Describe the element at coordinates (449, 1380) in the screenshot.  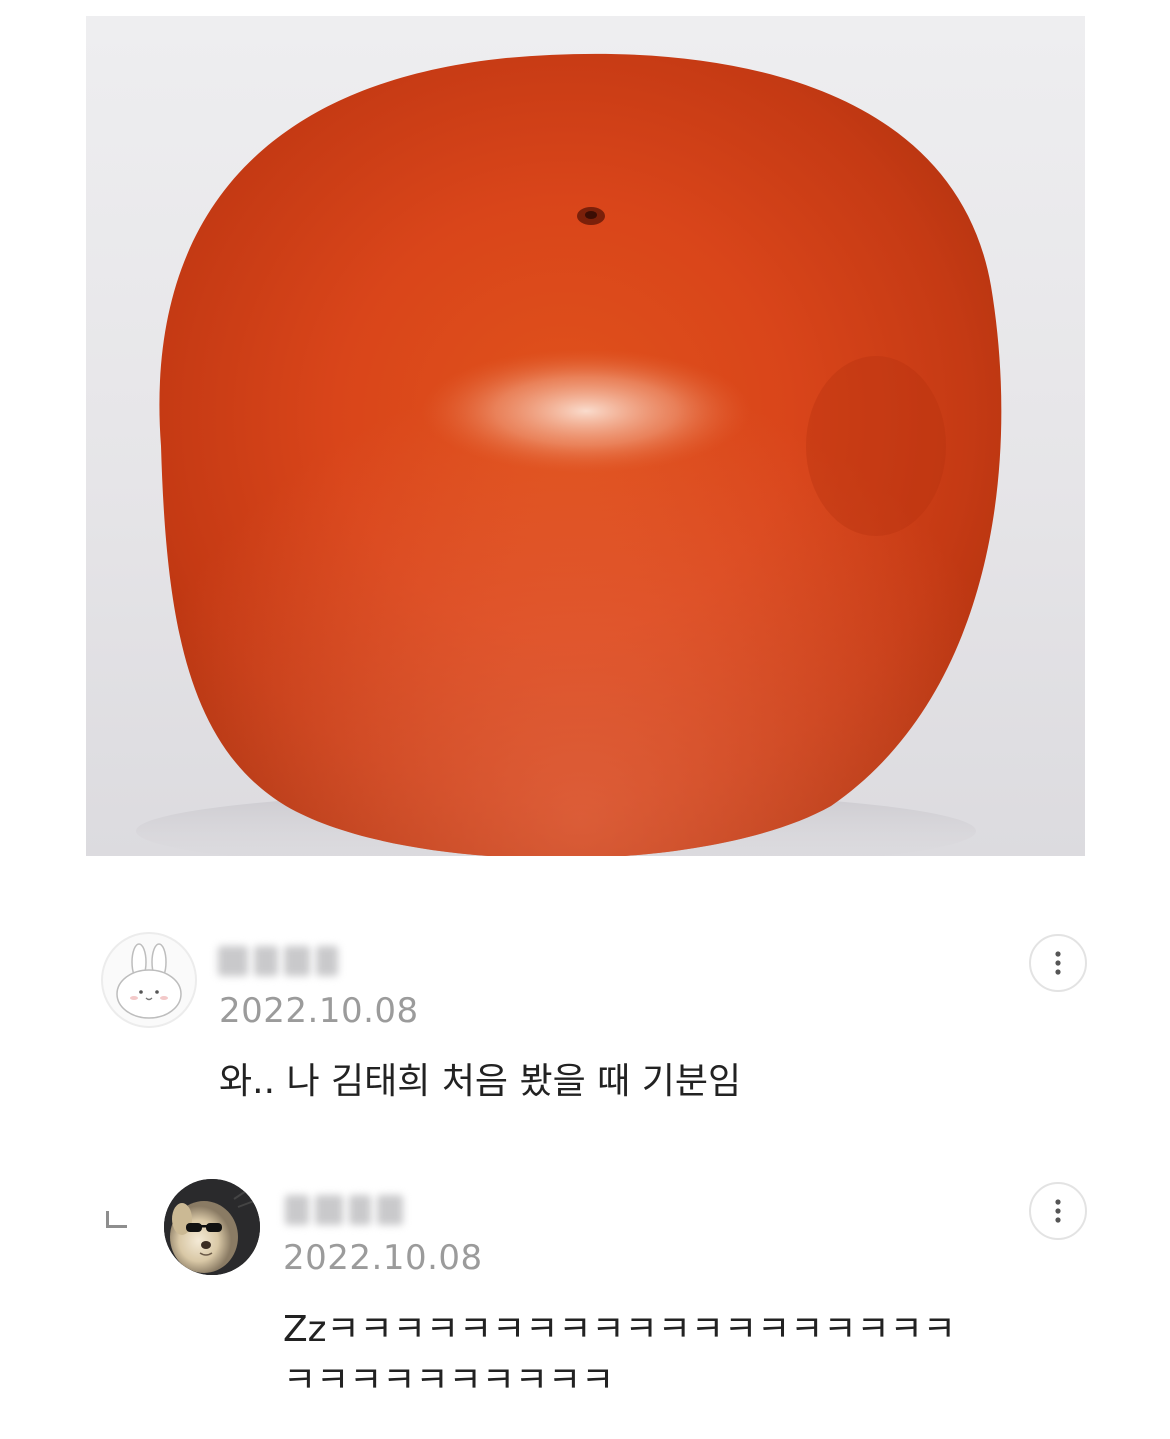
I see `comment-text-line-2: ㅋㅋㅋㅋㅋㅋㅋㅋㅋㅋ` at that location.